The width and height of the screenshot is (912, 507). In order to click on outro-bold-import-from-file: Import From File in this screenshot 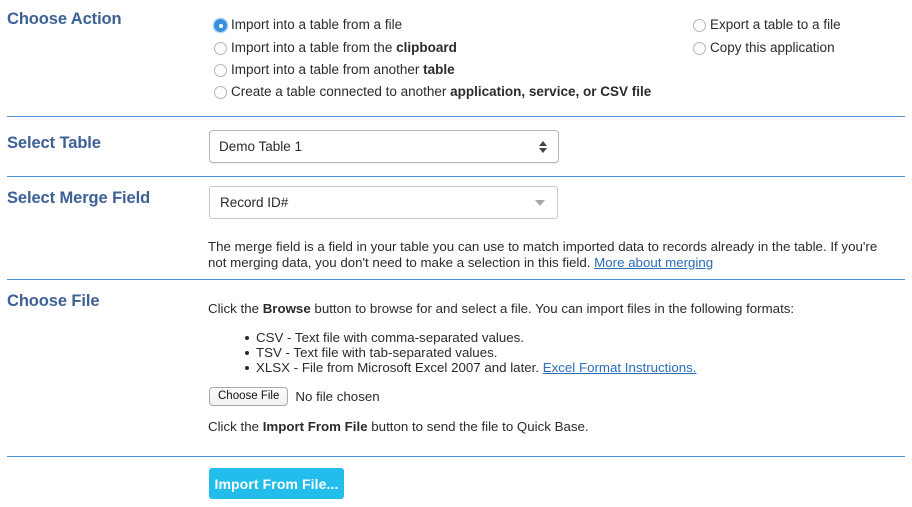, I will do `click(315, 426)`.